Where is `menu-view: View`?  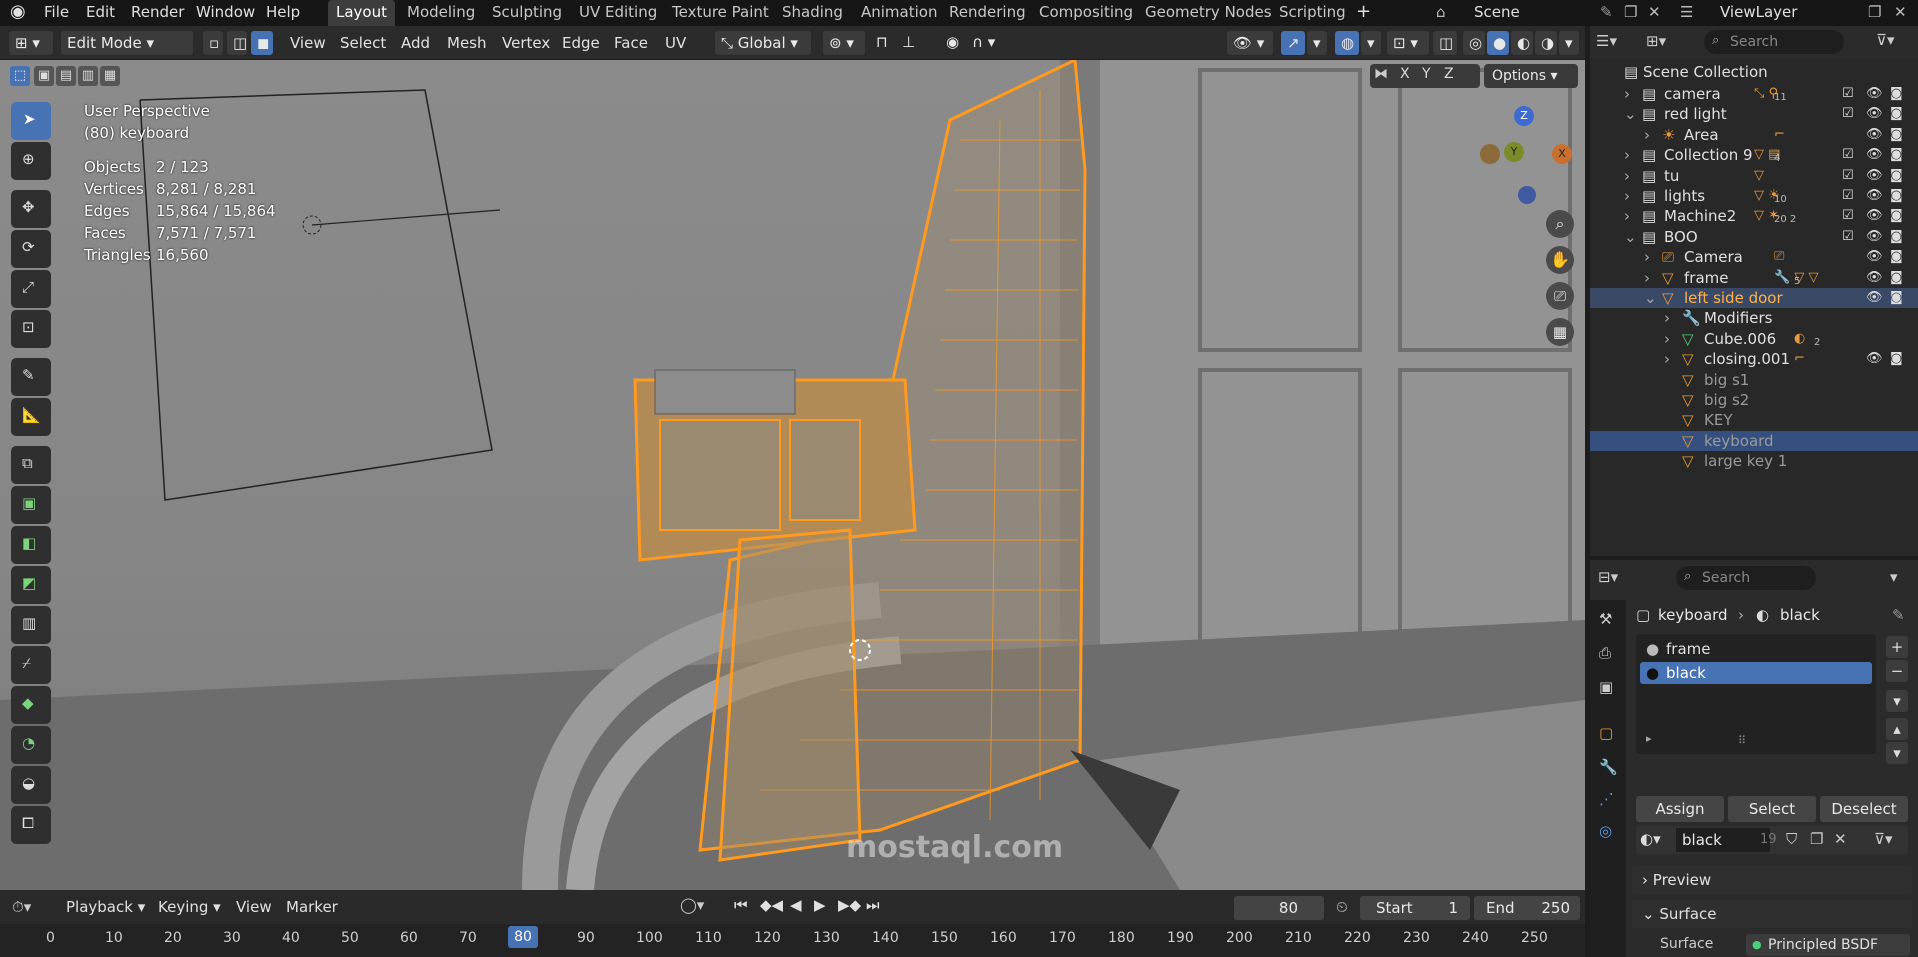
menu-view: View is located at coordinates (308, 43).